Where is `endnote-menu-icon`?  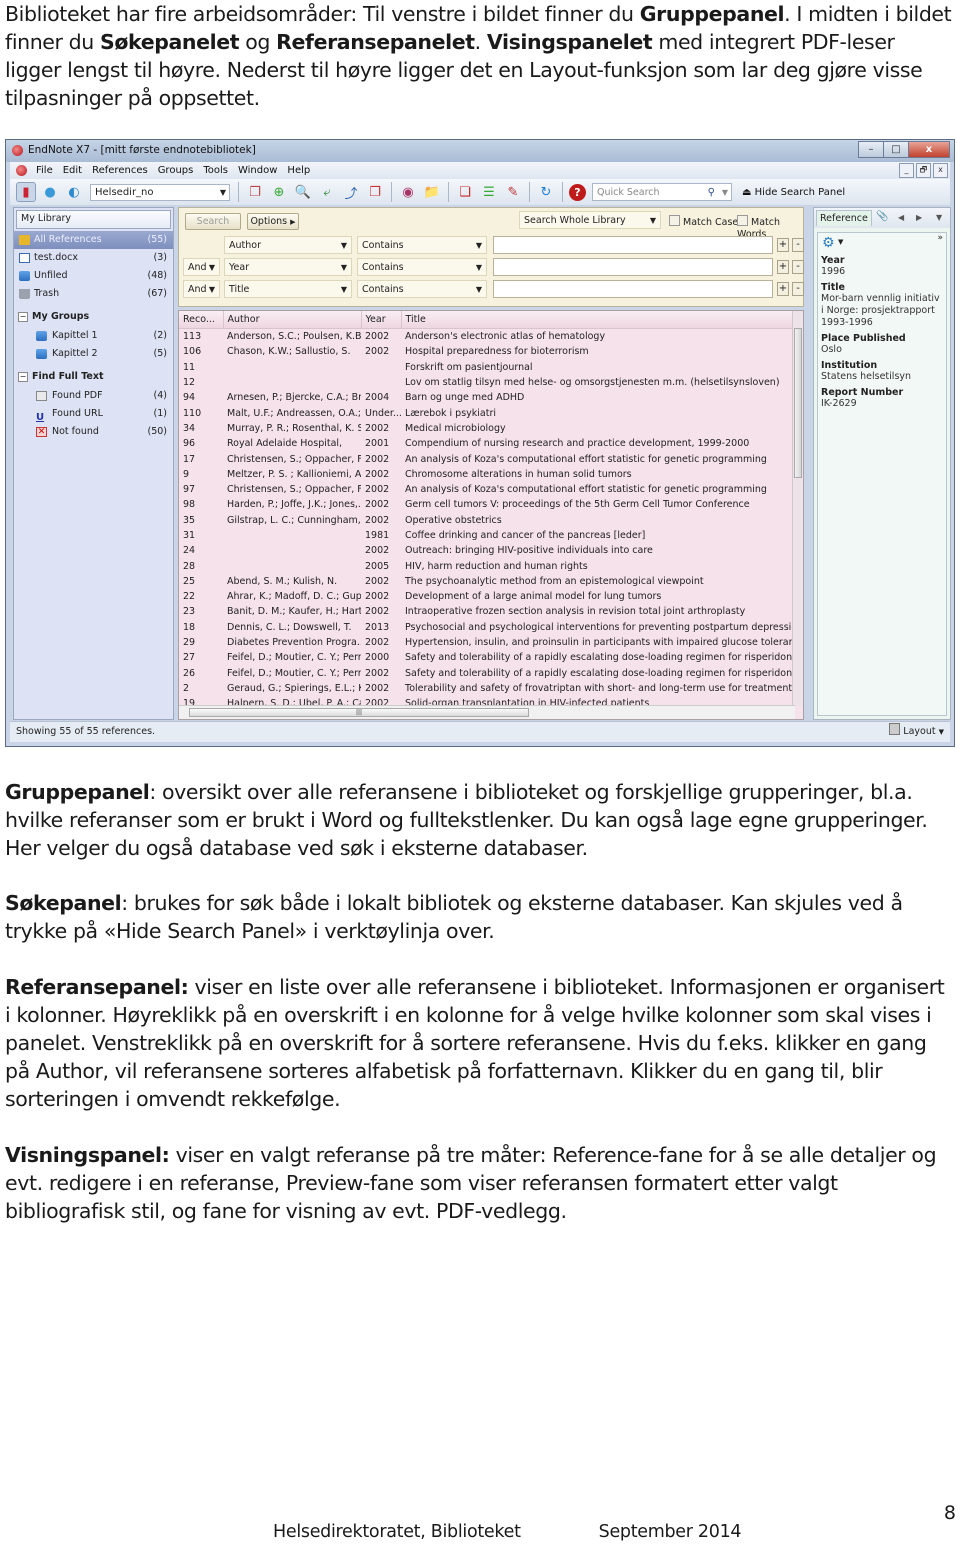 endnote-menu-icon is located at coordinates (21, 170).